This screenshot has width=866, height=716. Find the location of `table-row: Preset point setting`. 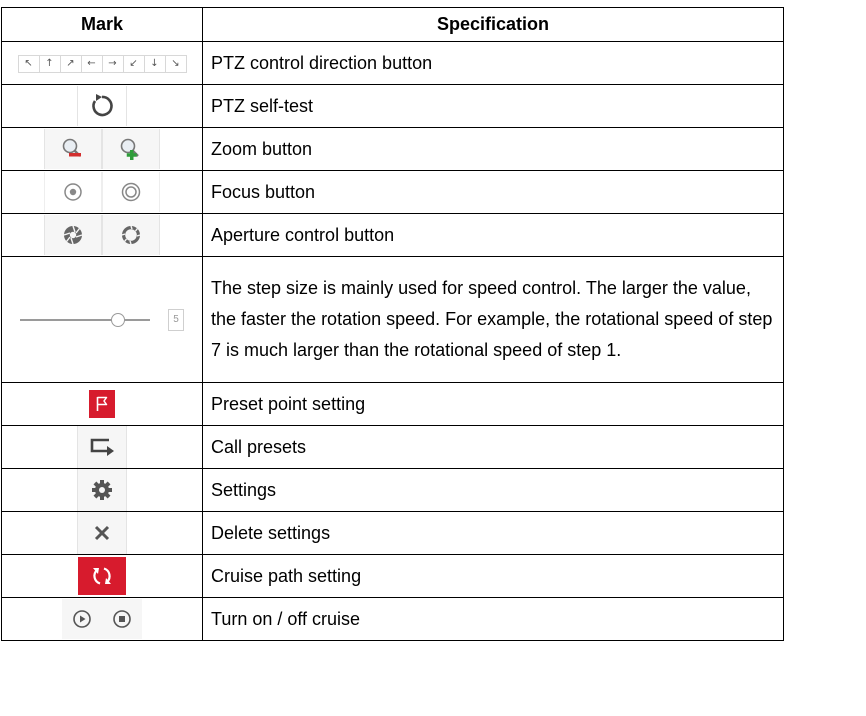

table-row: Preset point setting is located at coordinates (392, 404).